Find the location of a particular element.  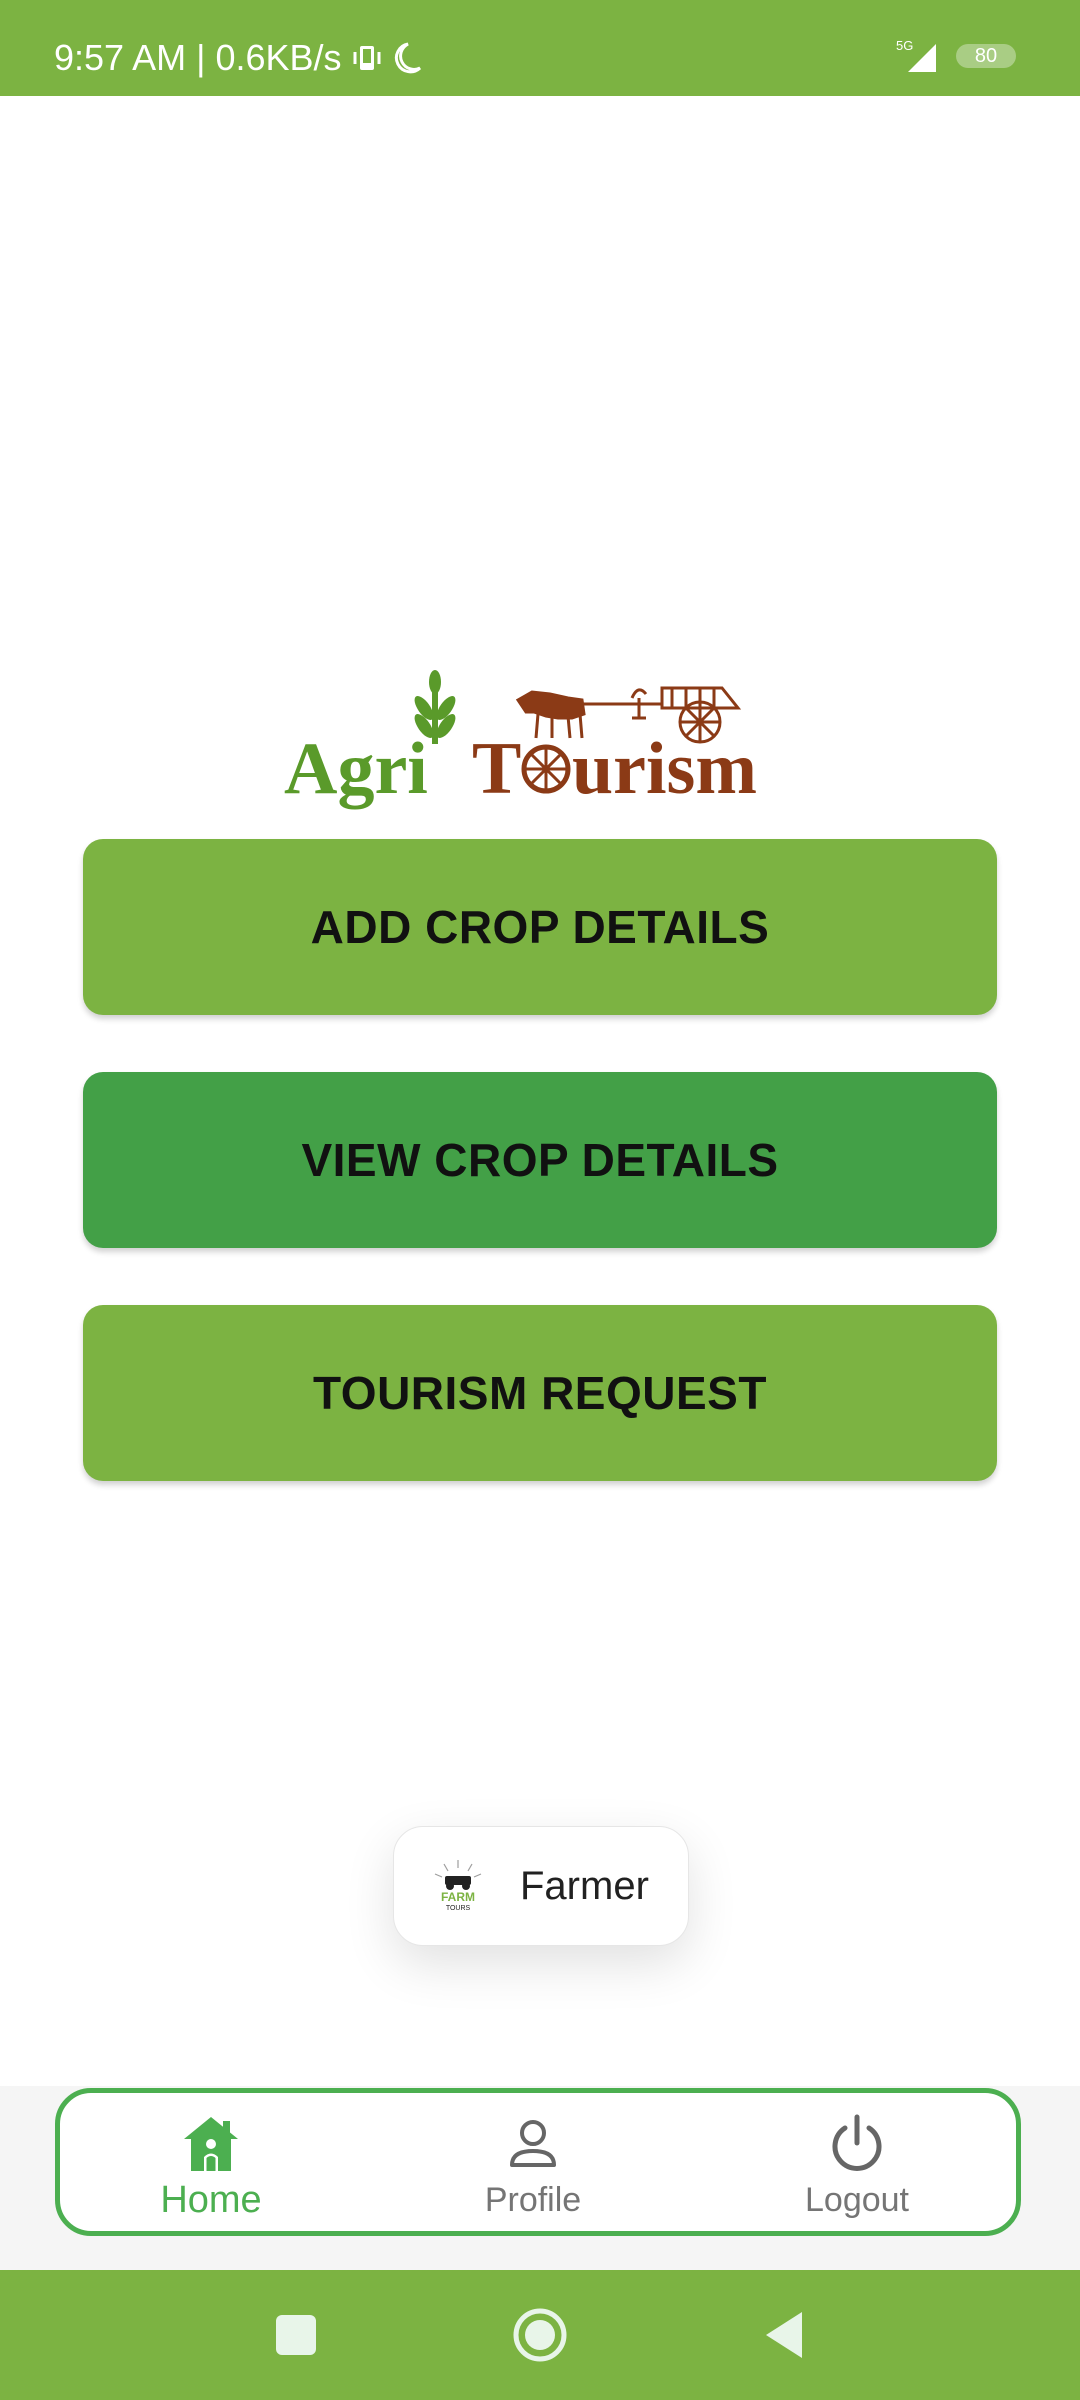

nav-logout: Logout is located at coordinates (857, 2168).